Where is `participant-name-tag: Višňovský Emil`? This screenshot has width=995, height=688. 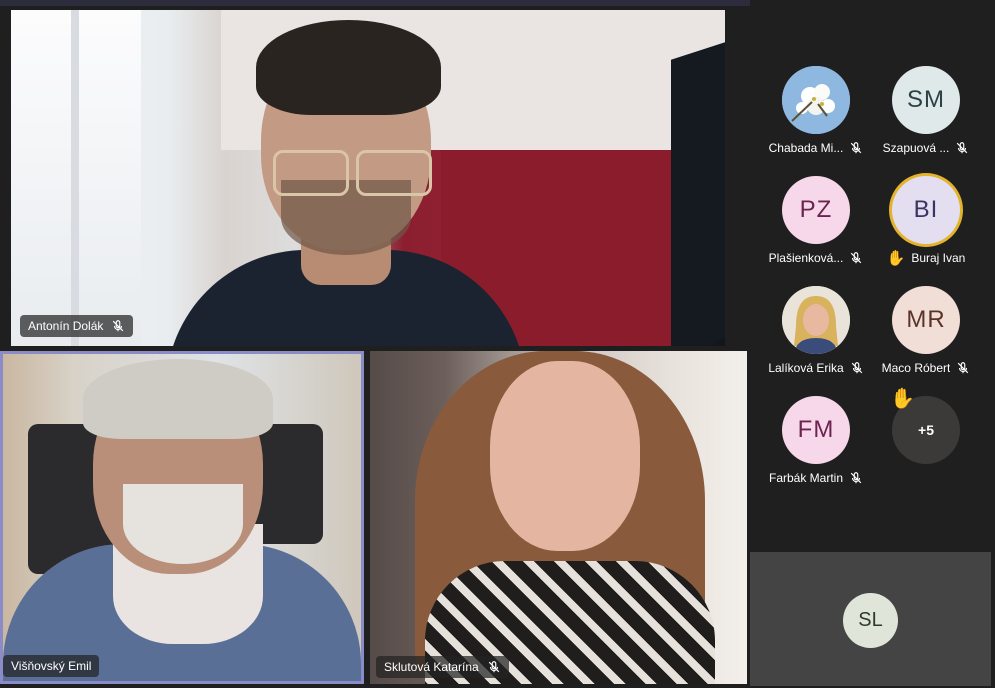 participant-name-tag: Višňovský Emil is located at coordinates (51, 666).